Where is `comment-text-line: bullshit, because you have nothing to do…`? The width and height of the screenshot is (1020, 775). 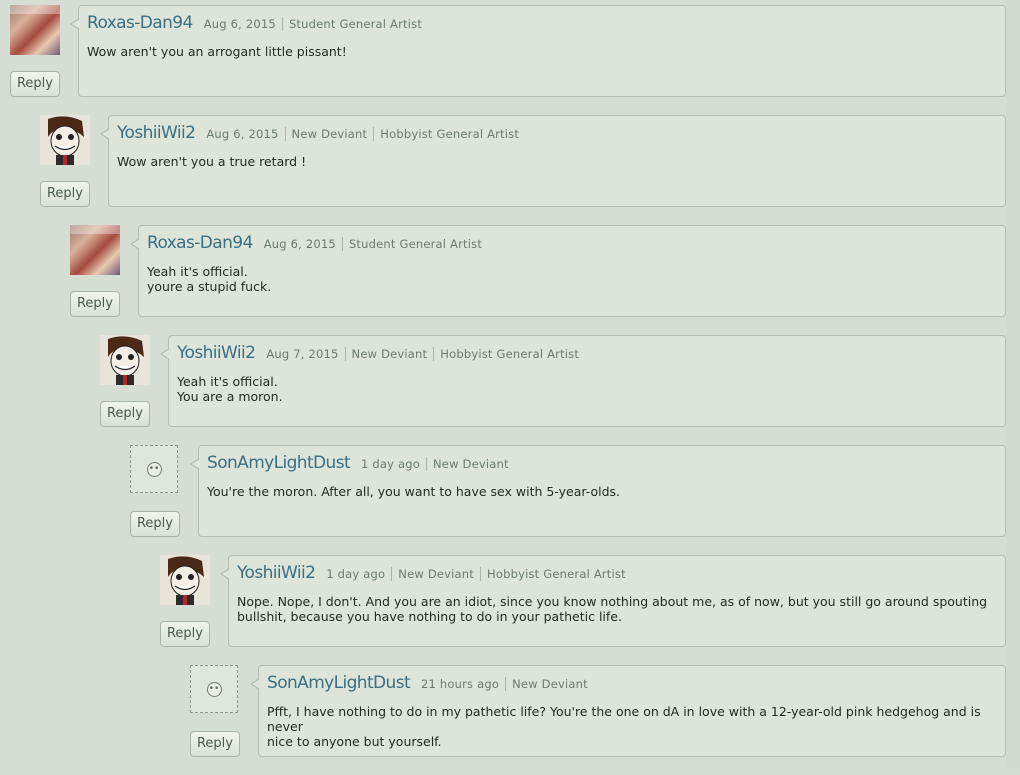
comment-text-line: bullshit, because you have nothing to do… is located at coordinates (429, 616).